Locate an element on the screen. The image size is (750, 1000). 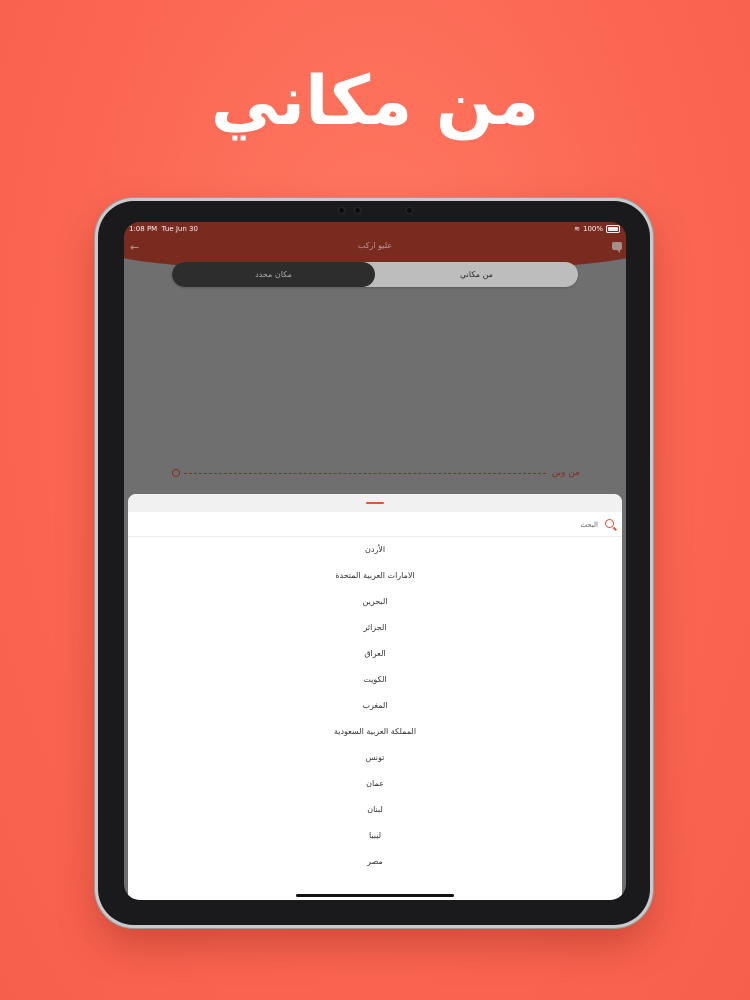
country-item: الامارات العربية المتحدة is located at coordinates (375, 576).